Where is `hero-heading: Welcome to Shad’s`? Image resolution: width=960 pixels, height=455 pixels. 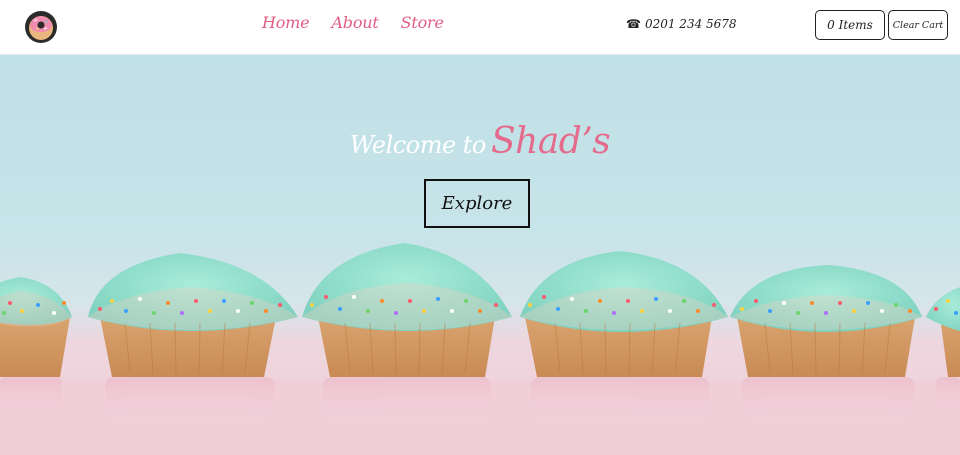
hero-heading: Welcome to Shad’s is located at coordinates (480, 141).